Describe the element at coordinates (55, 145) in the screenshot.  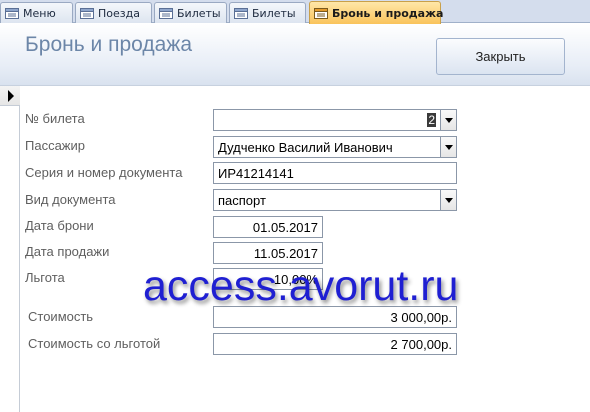
I see `passenger-label: Пассажир` at that location.